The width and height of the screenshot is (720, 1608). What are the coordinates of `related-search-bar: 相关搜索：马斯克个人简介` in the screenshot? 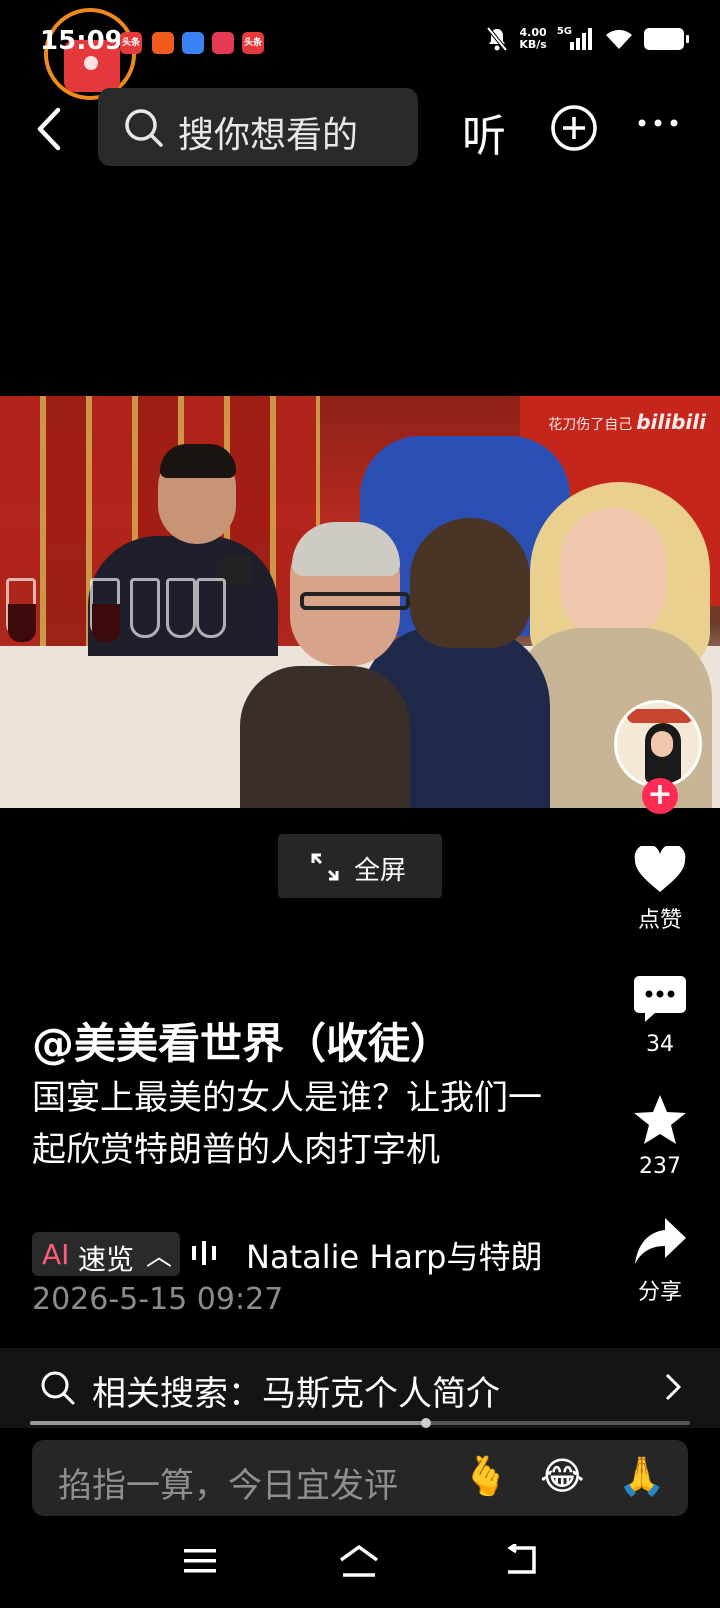 It's located at (360, 1388).